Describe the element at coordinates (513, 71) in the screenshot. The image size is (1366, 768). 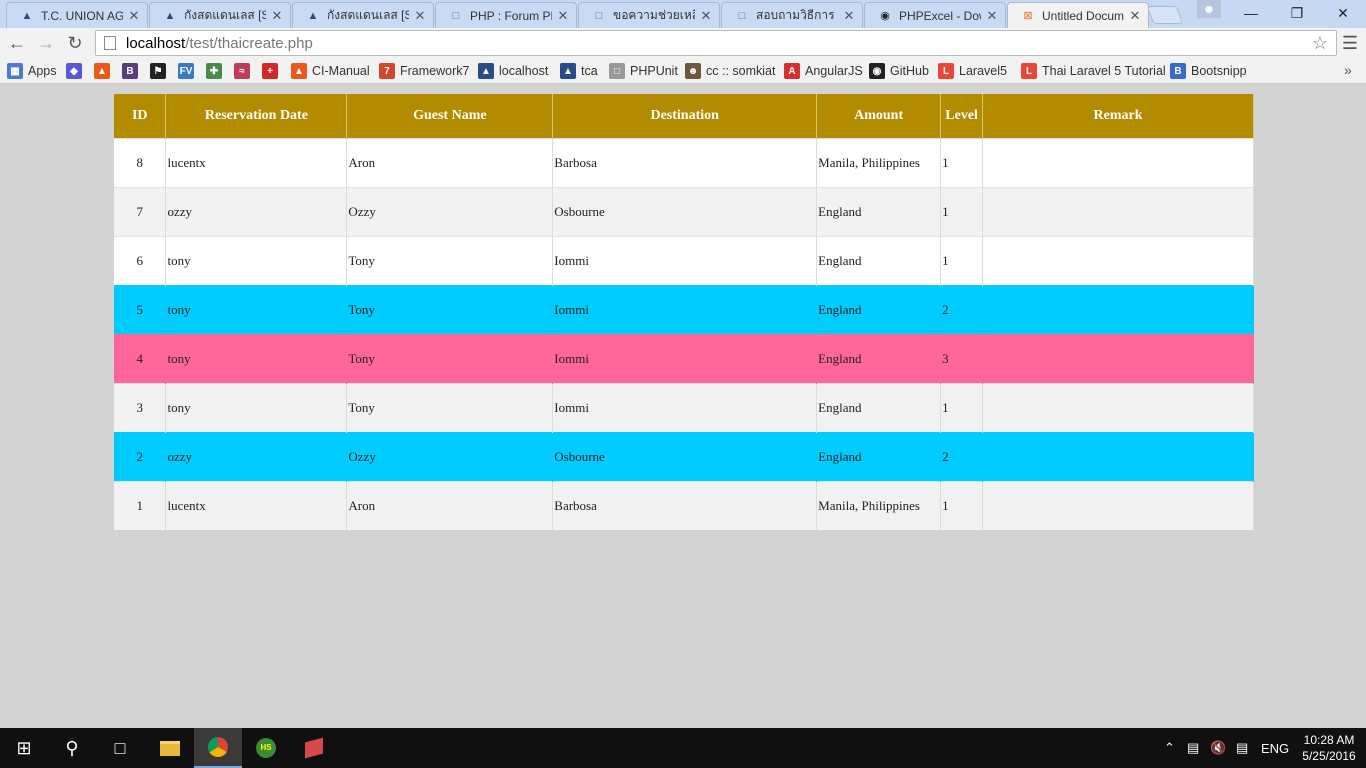
I see `bookmark-11: ▲ localhost` at that location.